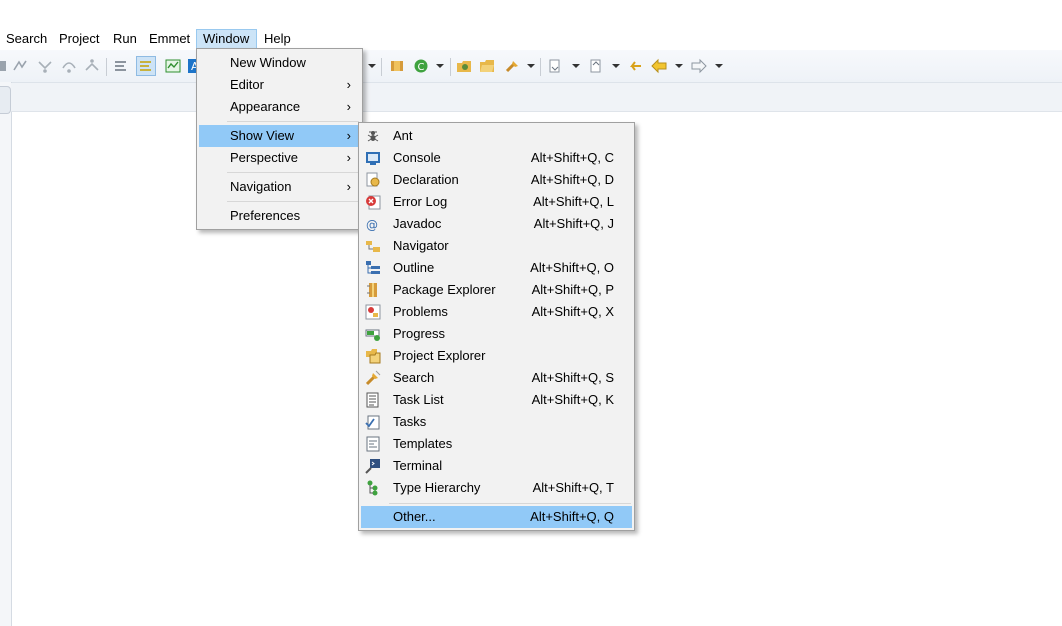  Describe the element at coordinates (572, 516) in the screenshot. I see `shortcut-label: Alt+Shift+Q, Q` at that location.